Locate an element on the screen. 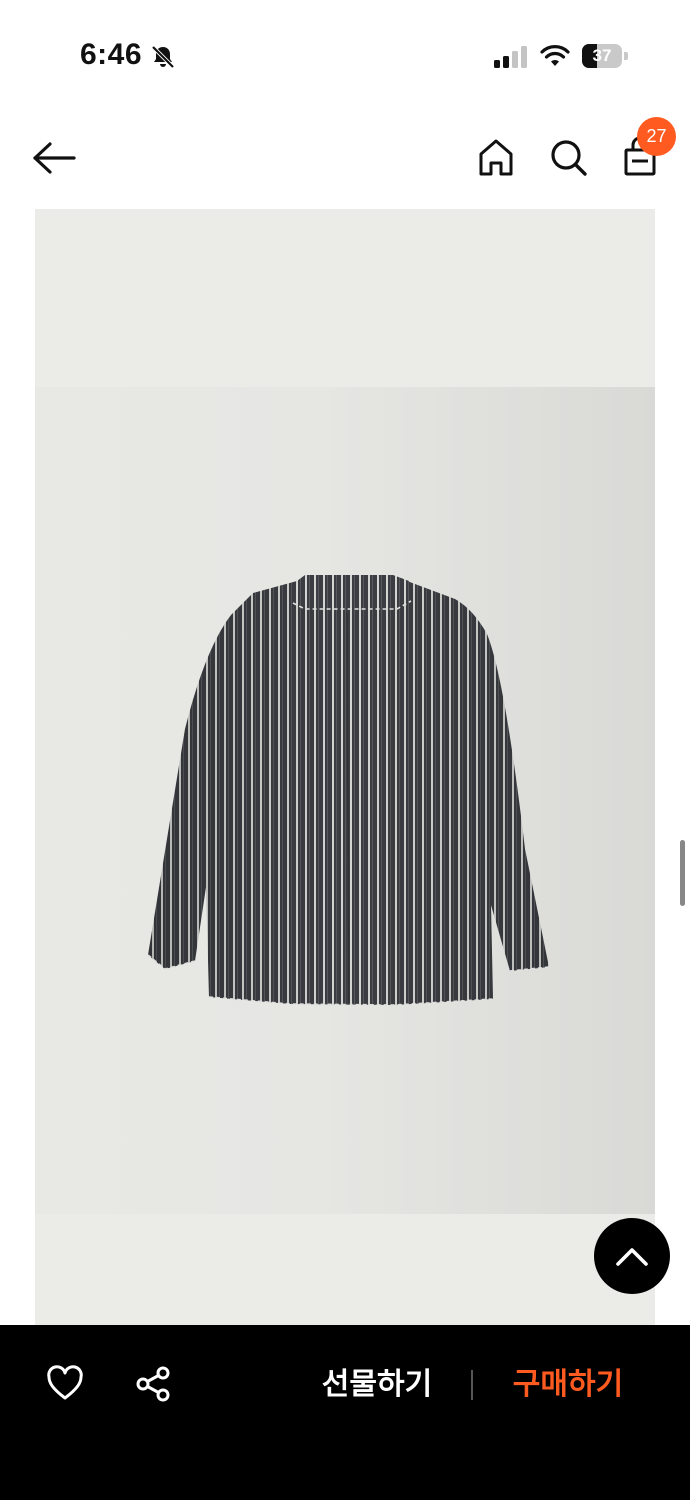  chevron-up-icon is located at coordinates (632, 1257).